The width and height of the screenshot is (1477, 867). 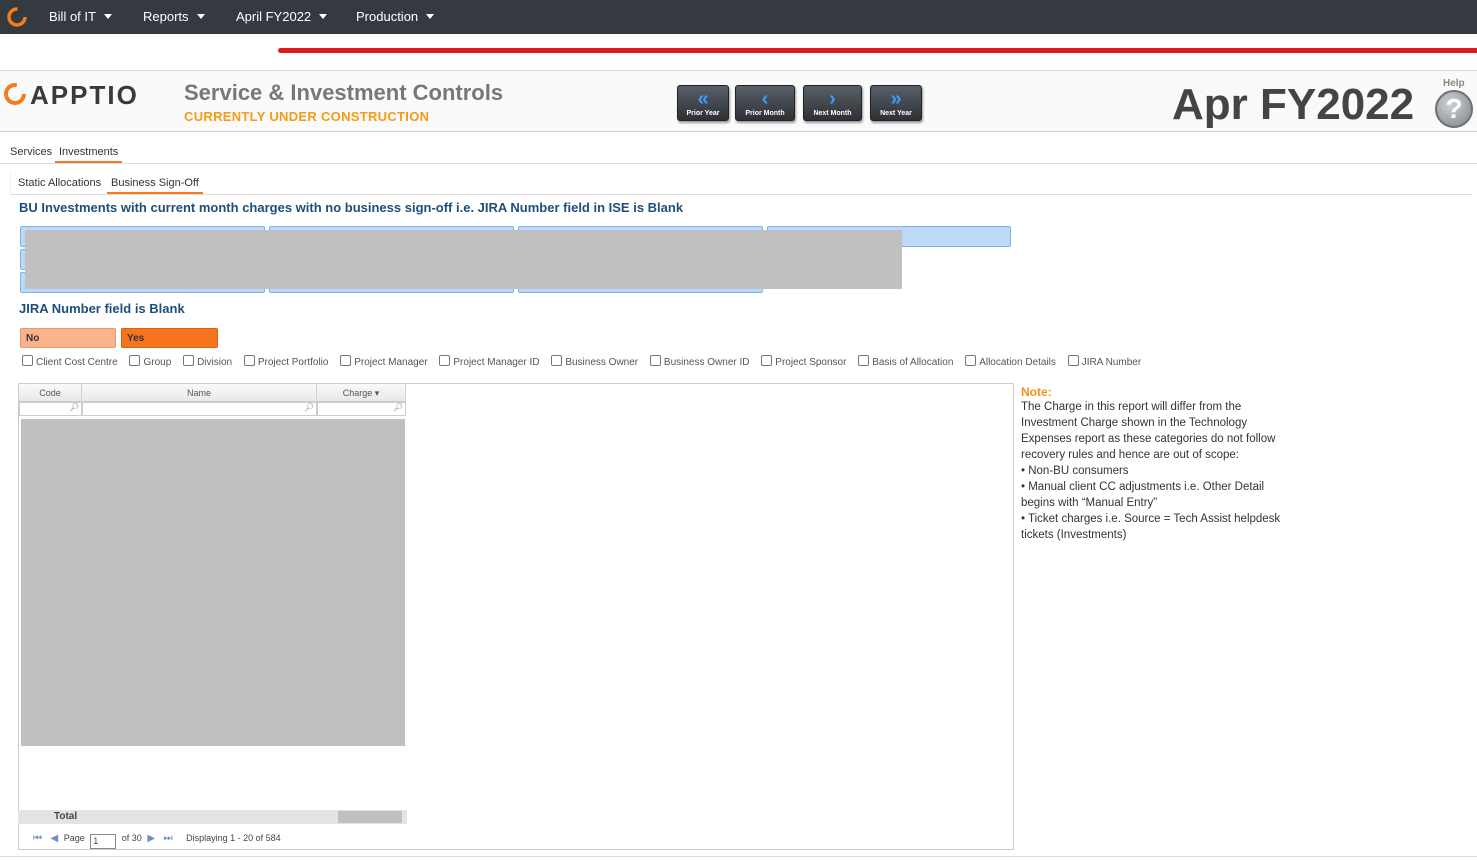 I want to click on checkbox-project-manager-id: Project Manager ID, so click(x=489, y=361).